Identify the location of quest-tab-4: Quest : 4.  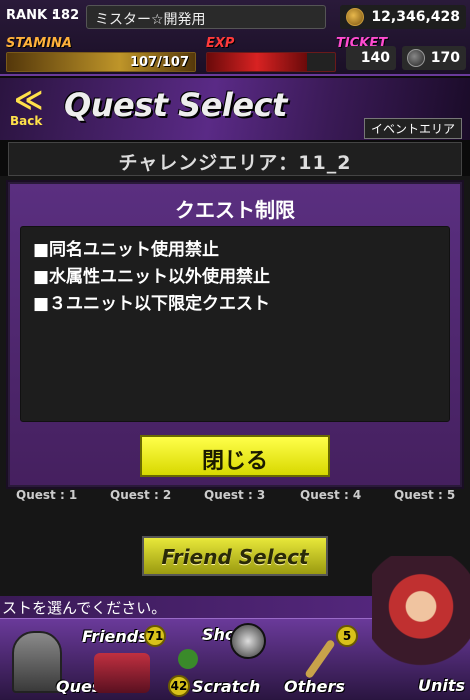
(330, 495).